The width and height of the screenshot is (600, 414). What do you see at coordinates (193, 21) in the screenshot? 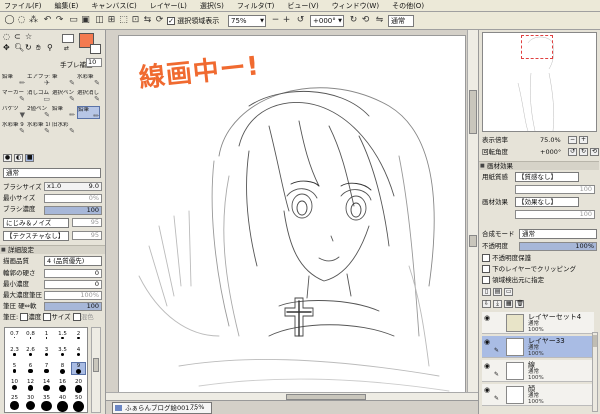
I see `show-selection-toggle: ✓ 選択領域表示` at bounding box center [193, 21].